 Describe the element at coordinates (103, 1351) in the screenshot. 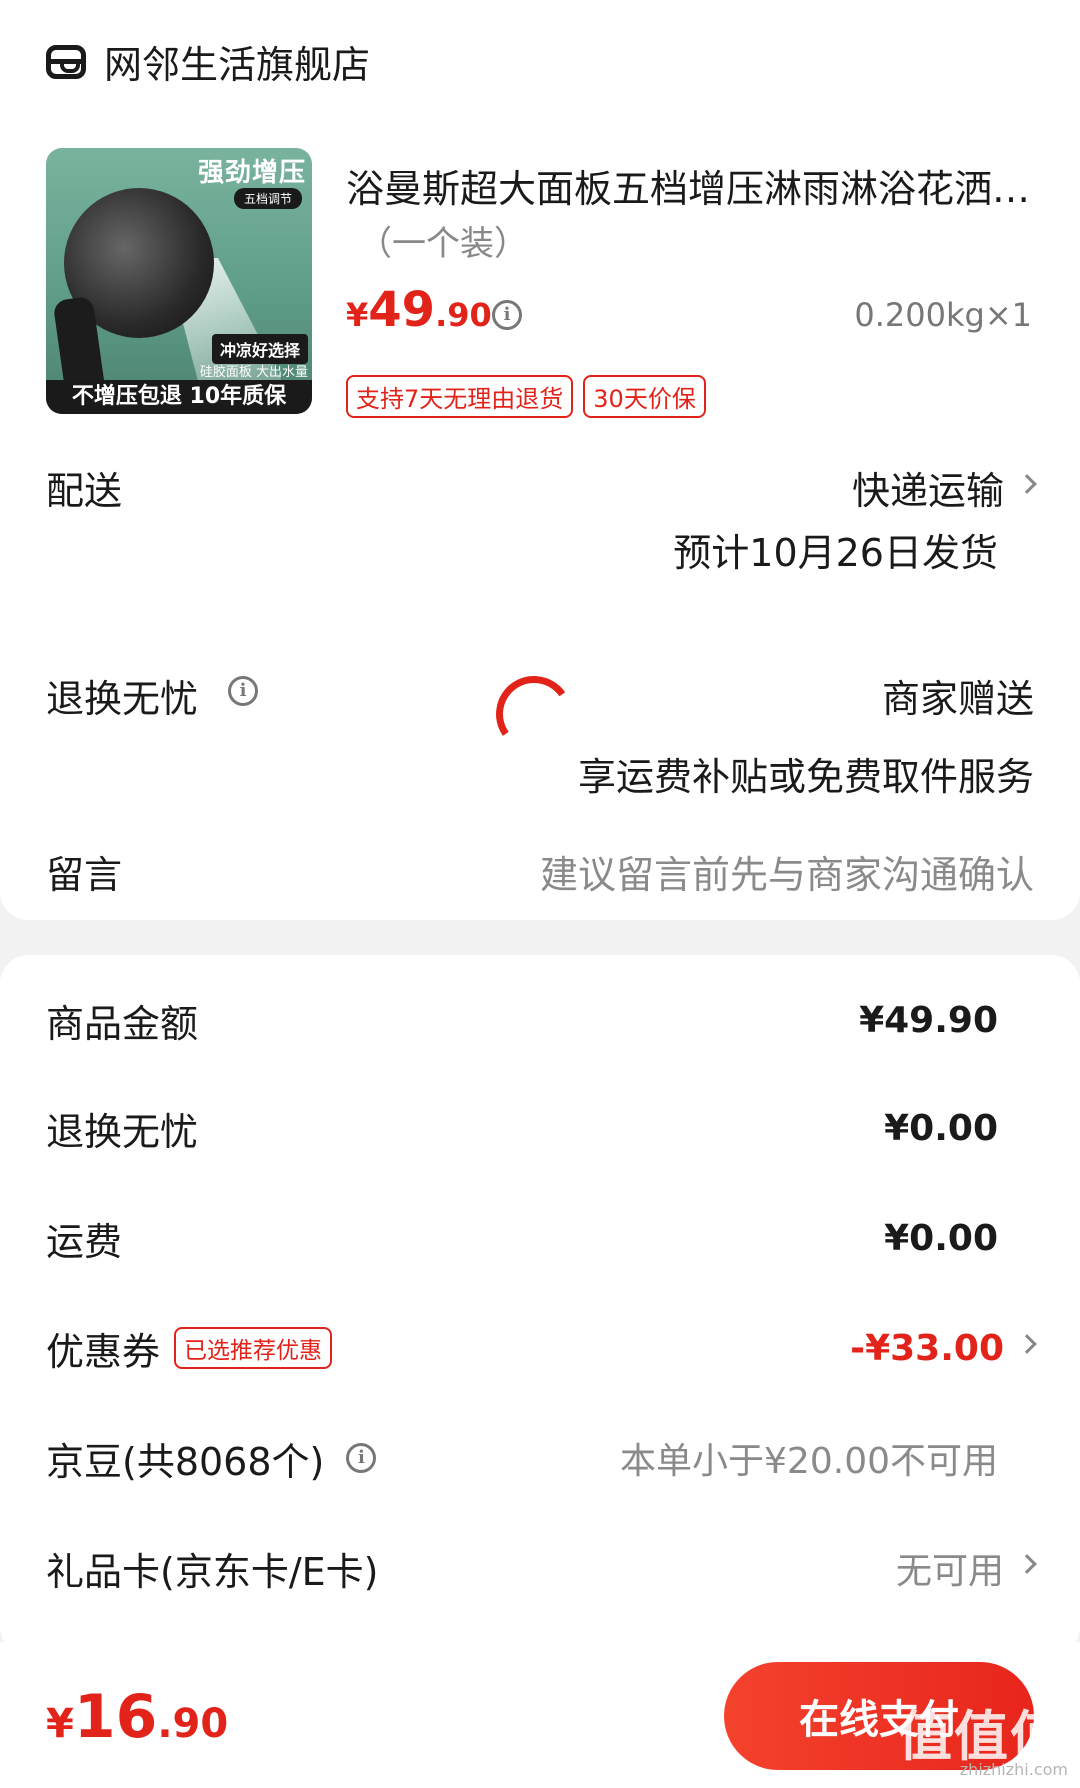

I see `coupon-label: 优惠券` at that location.